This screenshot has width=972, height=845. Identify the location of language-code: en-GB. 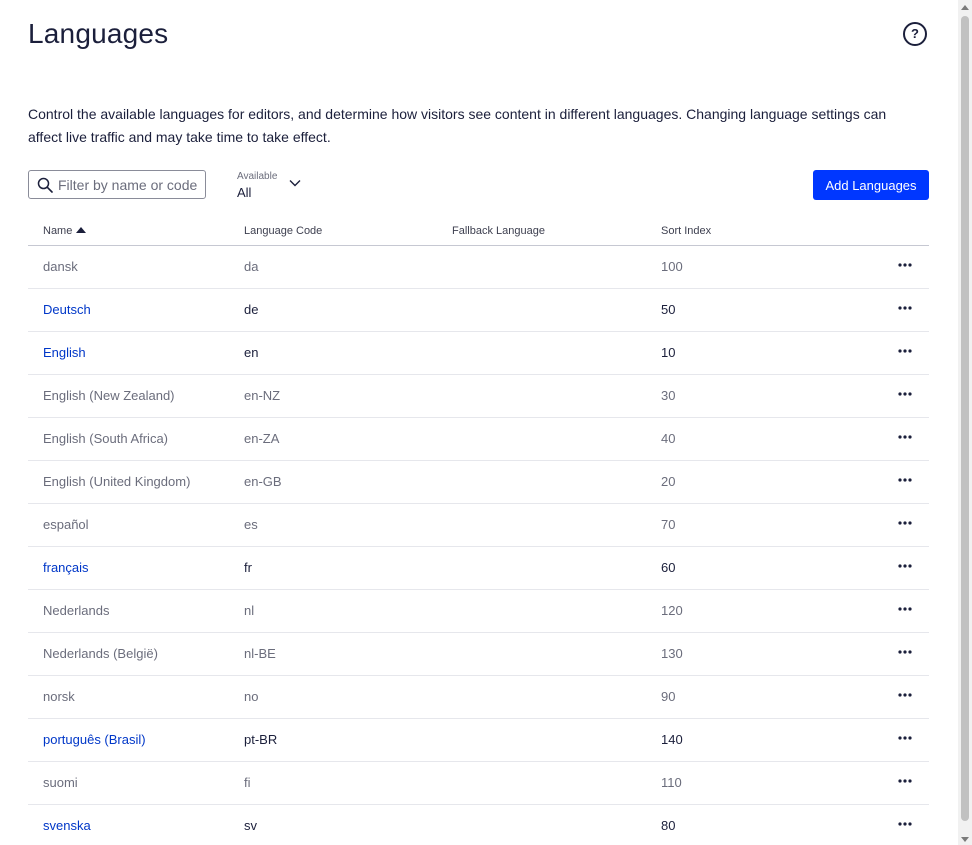
(263, 481).